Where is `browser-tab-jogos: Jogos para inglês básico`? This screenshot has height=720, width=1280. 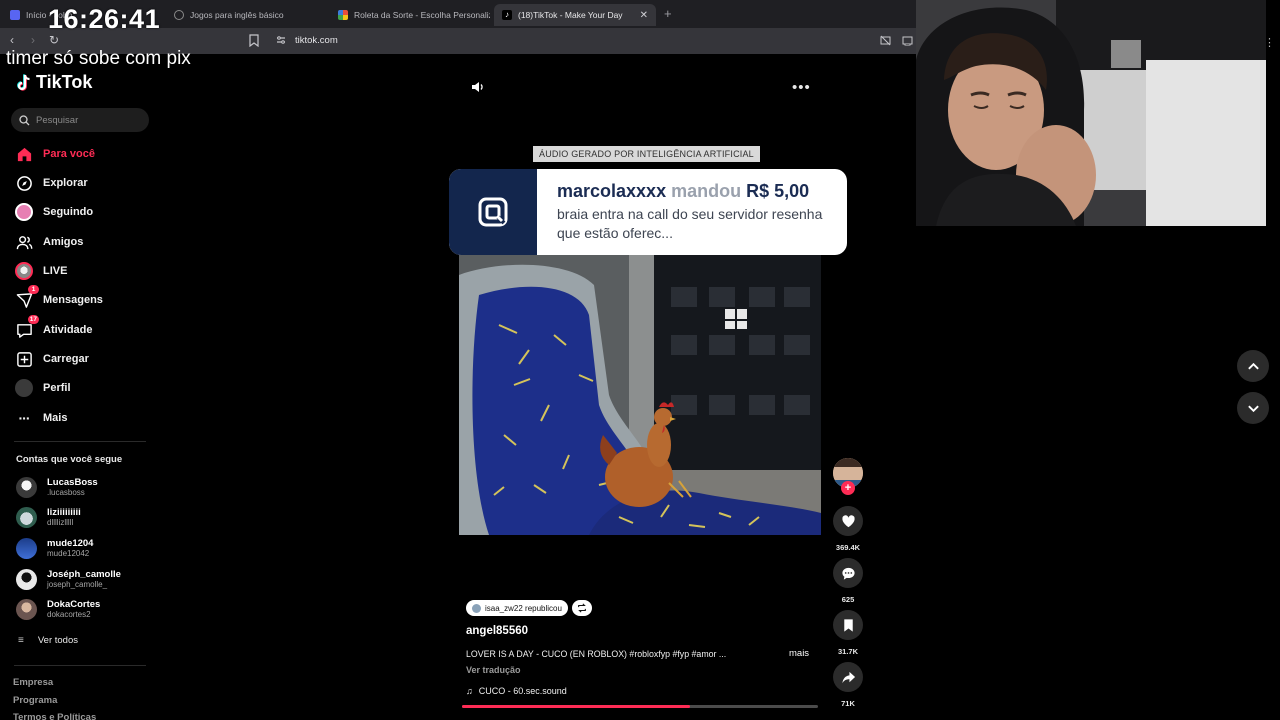
browser-tab-jogos: Jogos para inglês básico is located at coordinates (246, 15).